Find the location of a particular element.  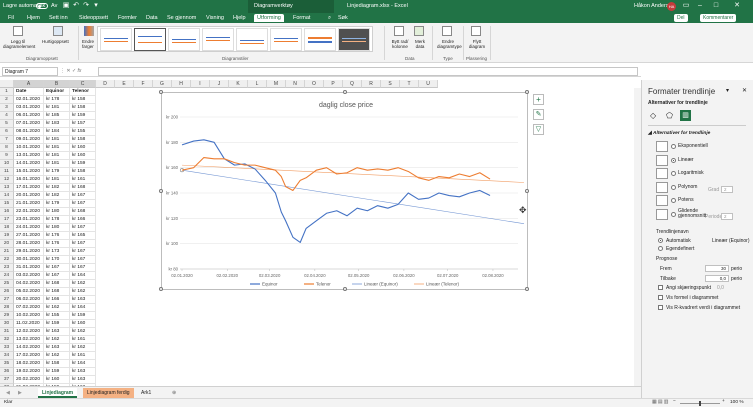

section-header: ◢ Alternativer for trendlinje is located at coordinates (679, 133).